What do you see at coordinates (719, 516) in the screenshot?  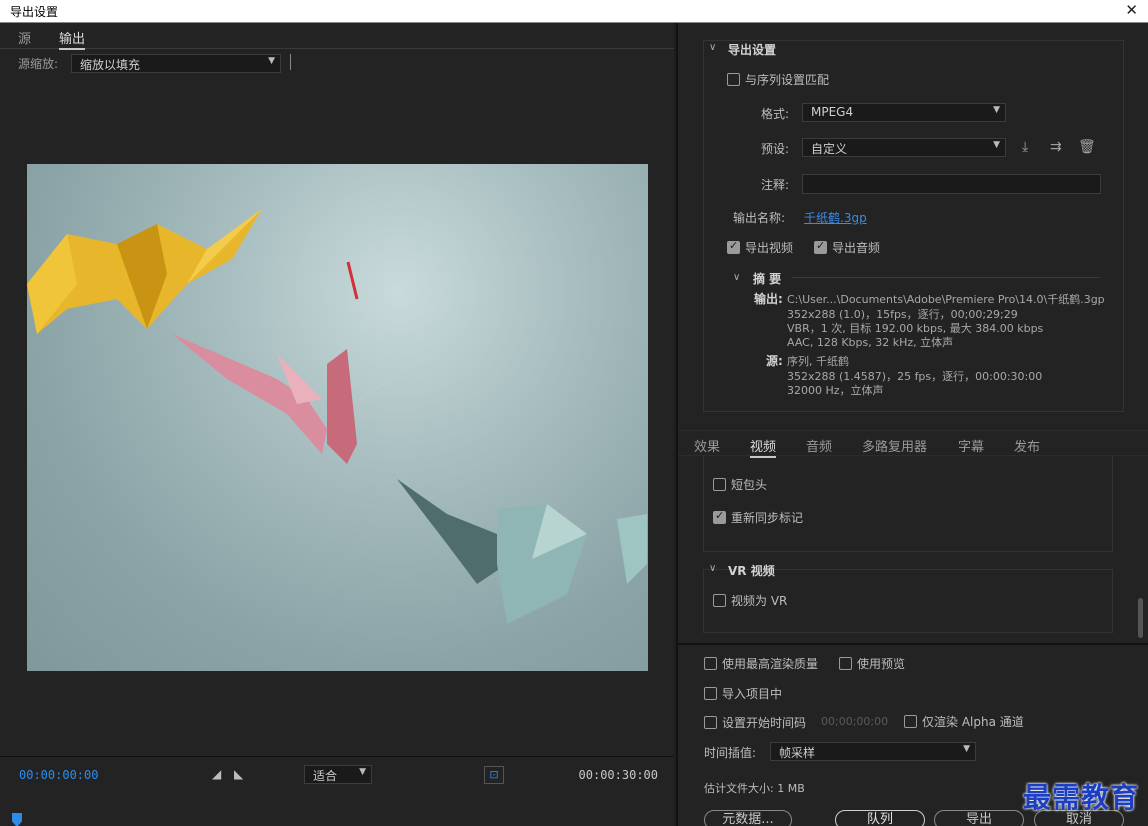 I see `resync-markers-checkbox` at bounding box center [719, 516].